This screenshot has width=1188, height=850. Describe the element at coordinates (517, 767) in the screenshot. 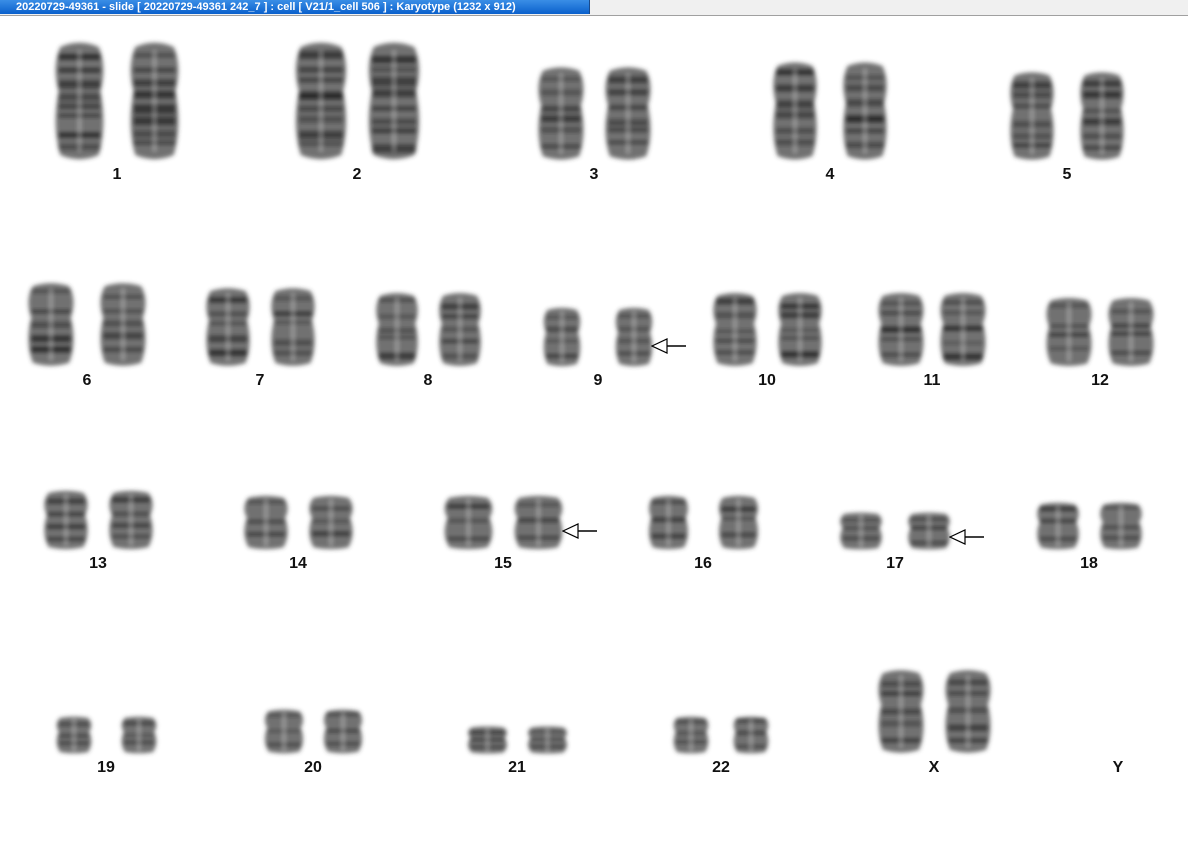

I see `chromosome-label: 21` at that location.